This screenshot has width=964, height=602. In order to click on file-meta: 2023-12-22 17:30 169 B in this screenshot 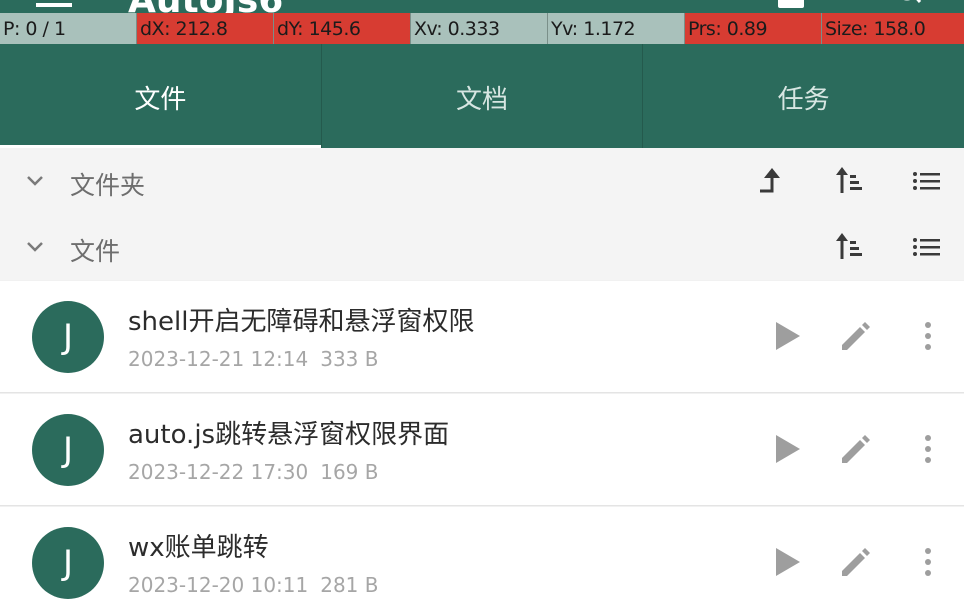, I will do `click(253, 472)`.